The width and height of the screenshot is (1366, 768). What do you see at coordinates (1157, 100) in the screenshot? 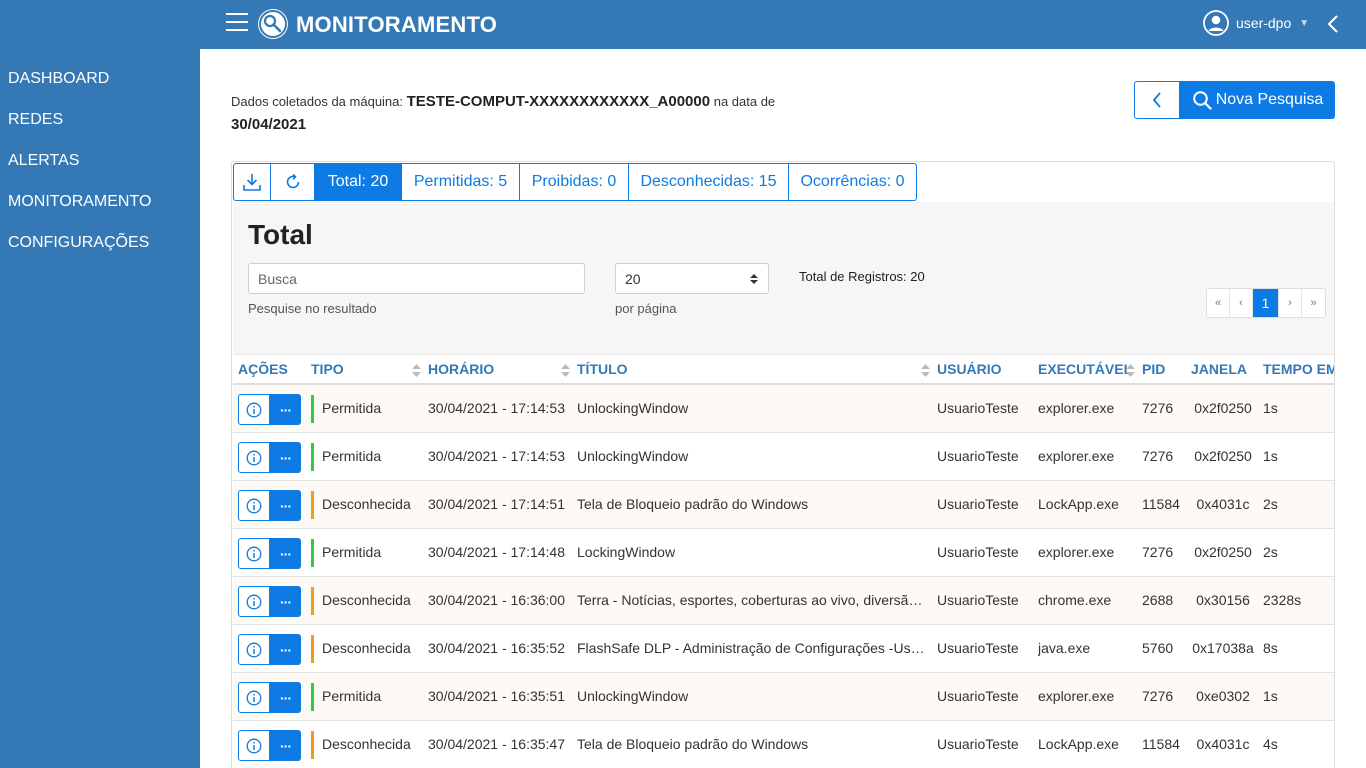
I see `back-button` at bounding box center [1157, 100].